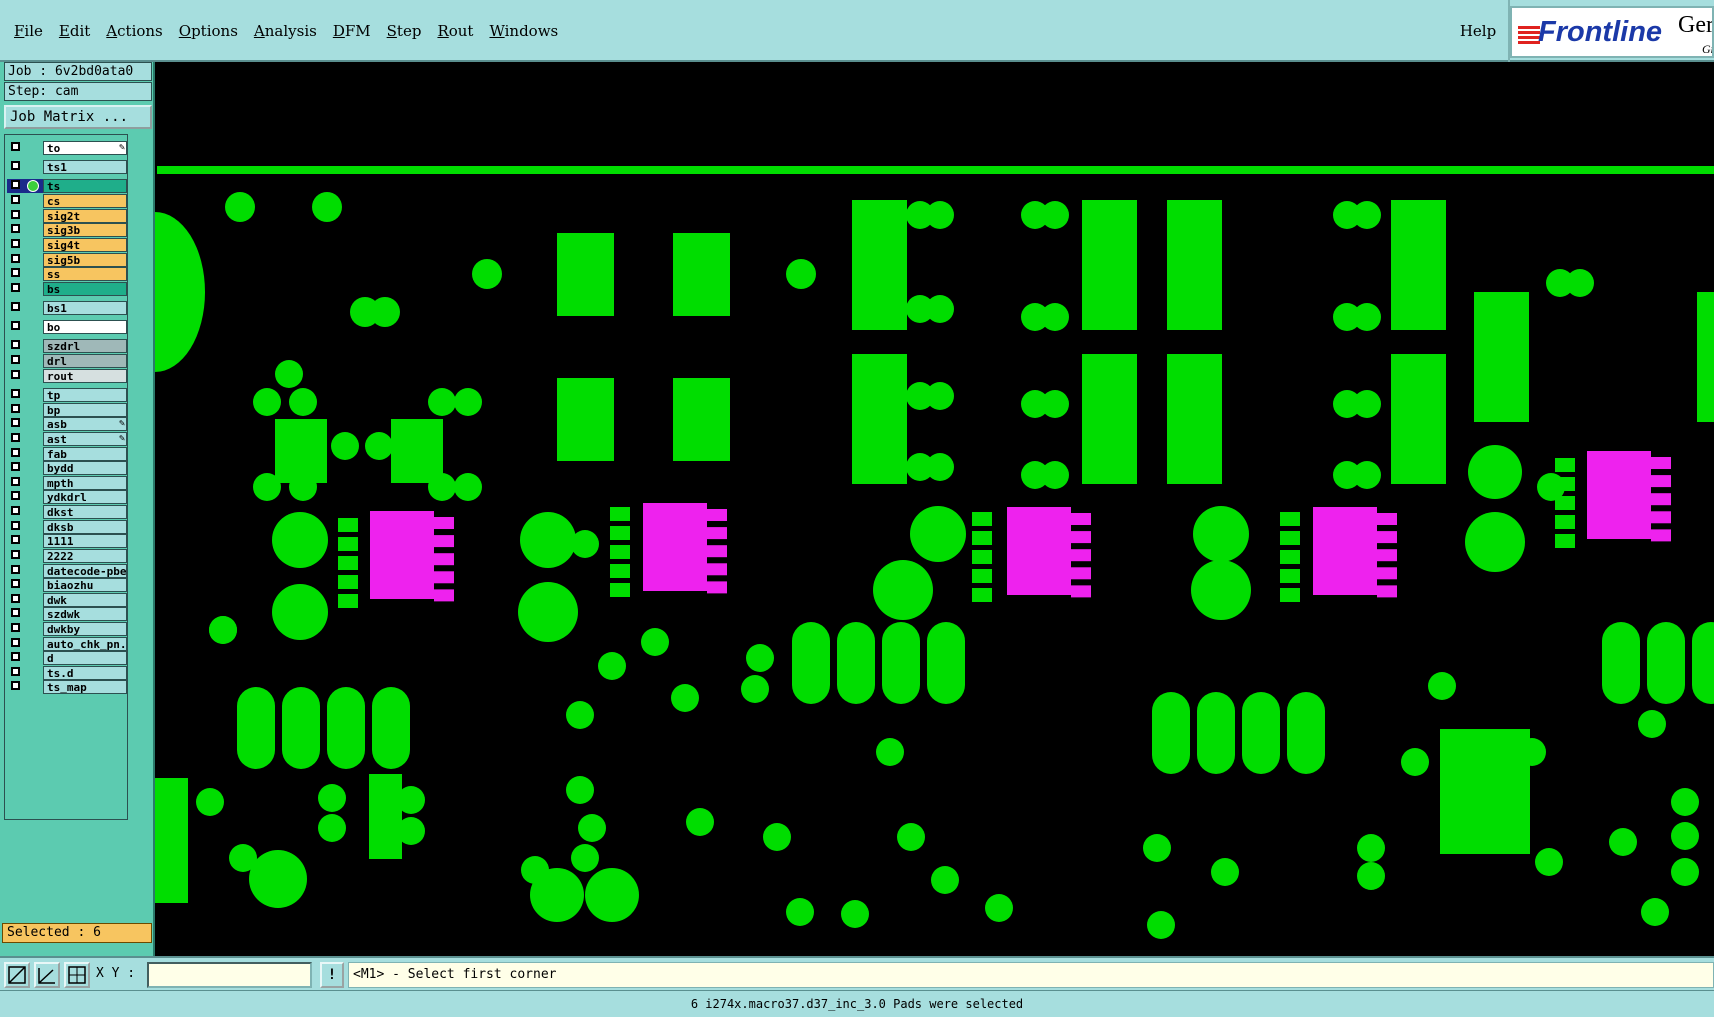 This screenshot has width=1714, height=1017. Describe the element at coordinates (67, 308) in the screenshot. I see `layer-row: bs1` at that location.